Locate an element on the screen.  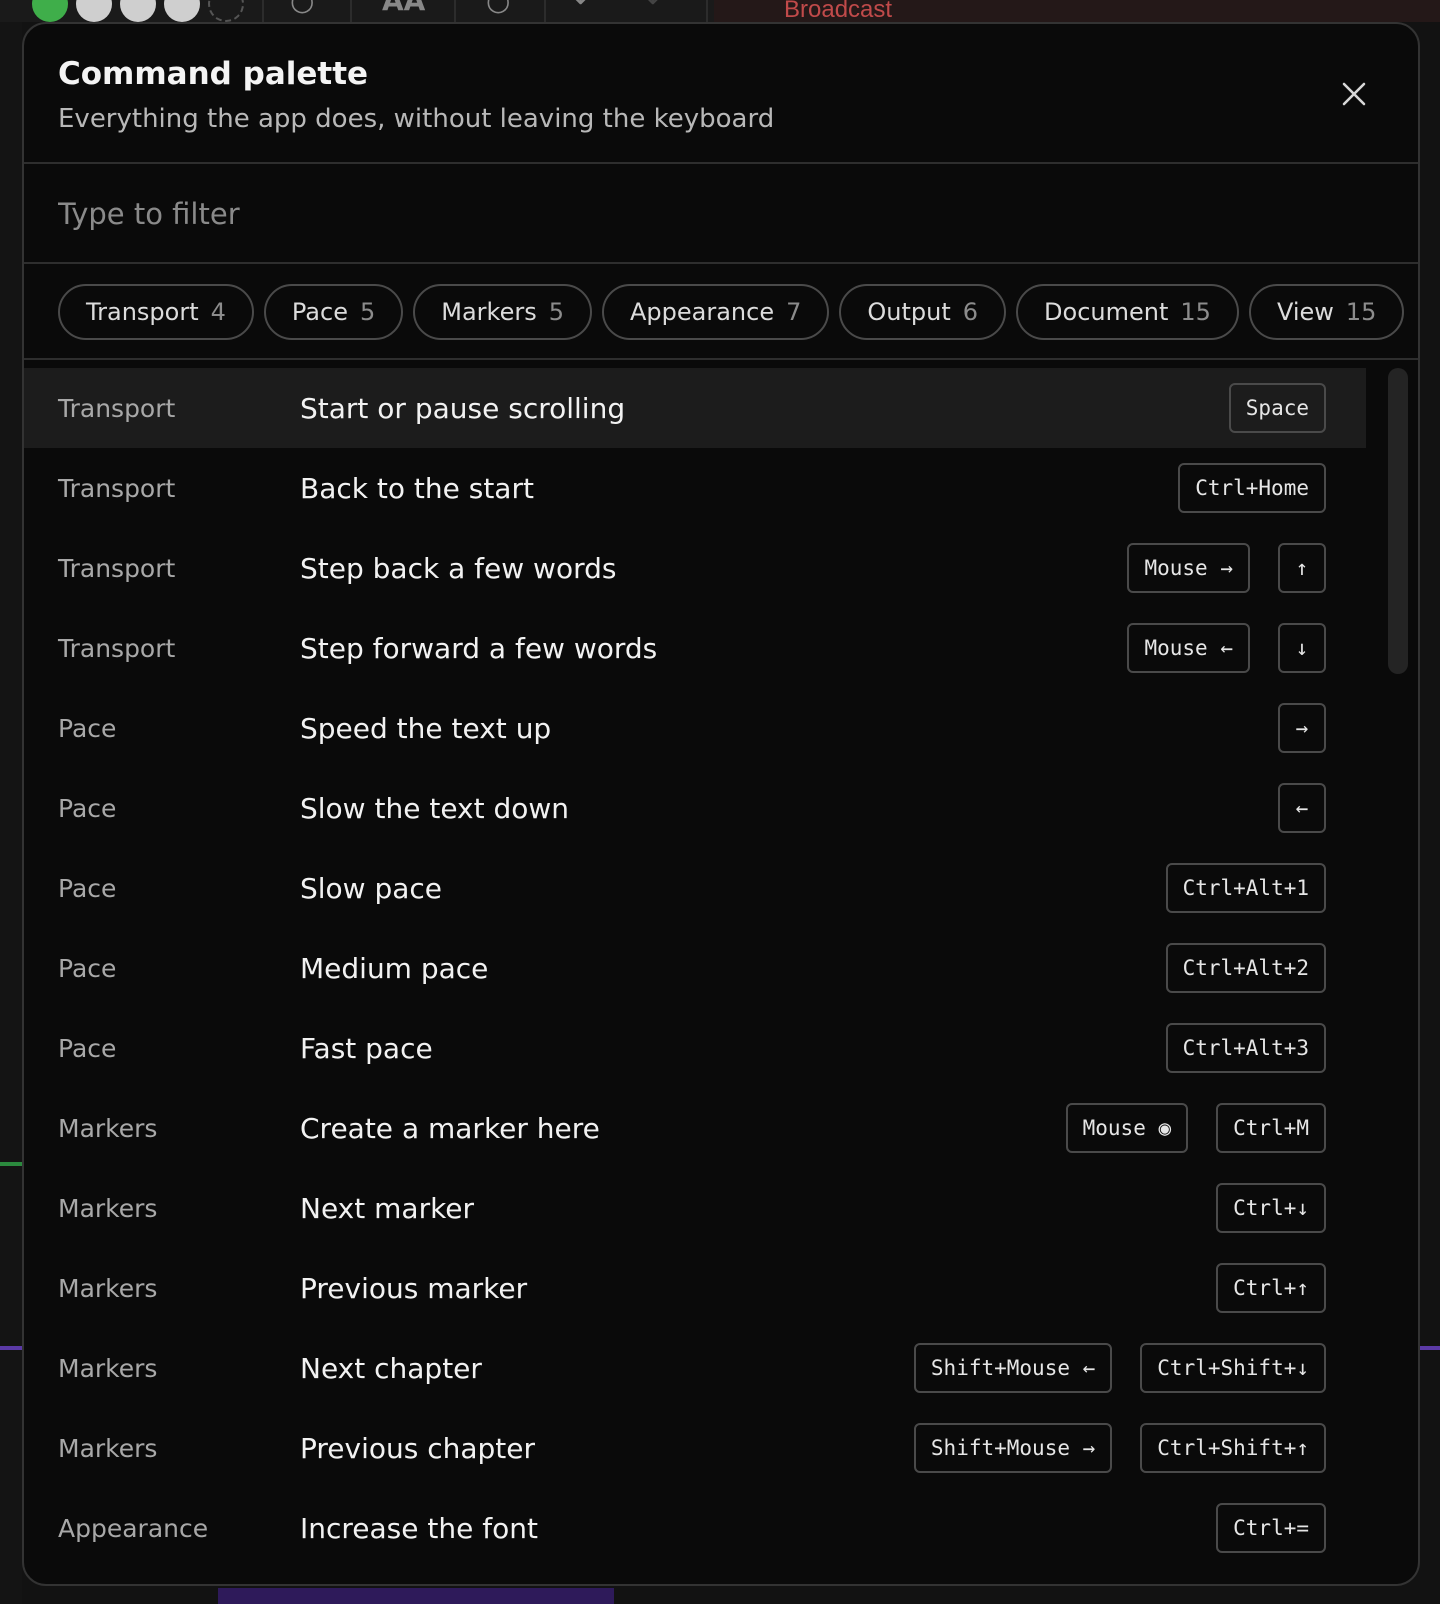
command-label: Next chapter is located at coordinates (391, 1368).